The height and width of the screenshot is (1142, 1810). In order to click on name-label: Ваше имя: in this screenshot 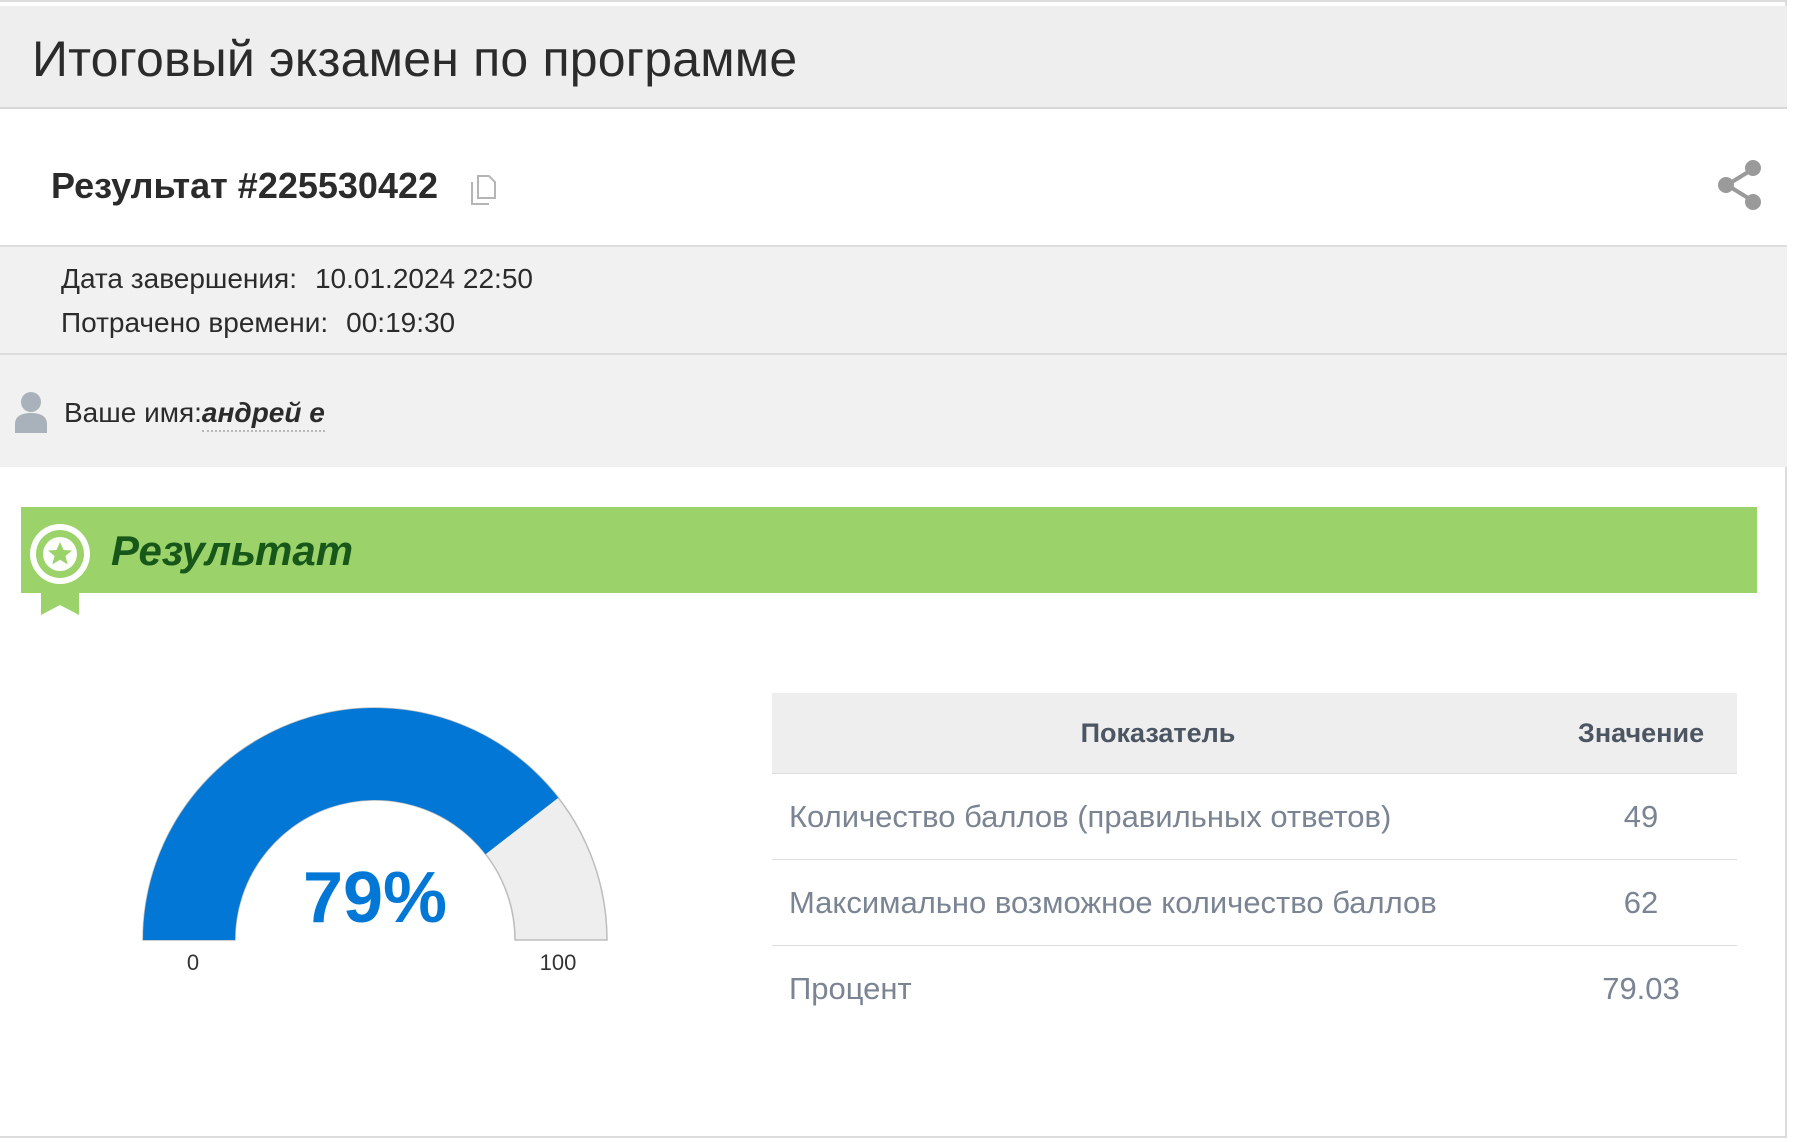, I will do `click(133, 412)`.